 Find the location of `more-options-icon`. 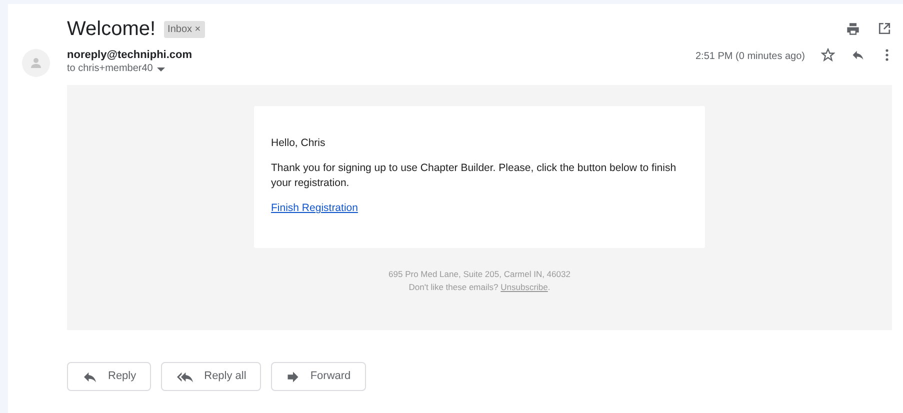

more-options-icon is located at coordinates (887, 55).